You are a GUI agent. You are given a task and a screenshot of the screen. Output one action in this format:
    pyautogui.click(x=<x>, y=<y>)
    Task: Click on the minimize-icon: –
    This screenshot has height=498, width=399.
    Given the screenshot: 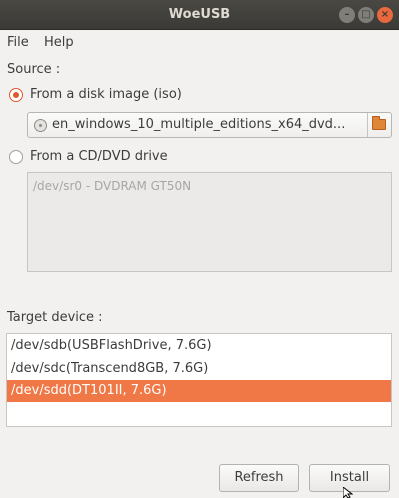 What is the action you would take?
    pyautogui.click(x=347, y=15)
    